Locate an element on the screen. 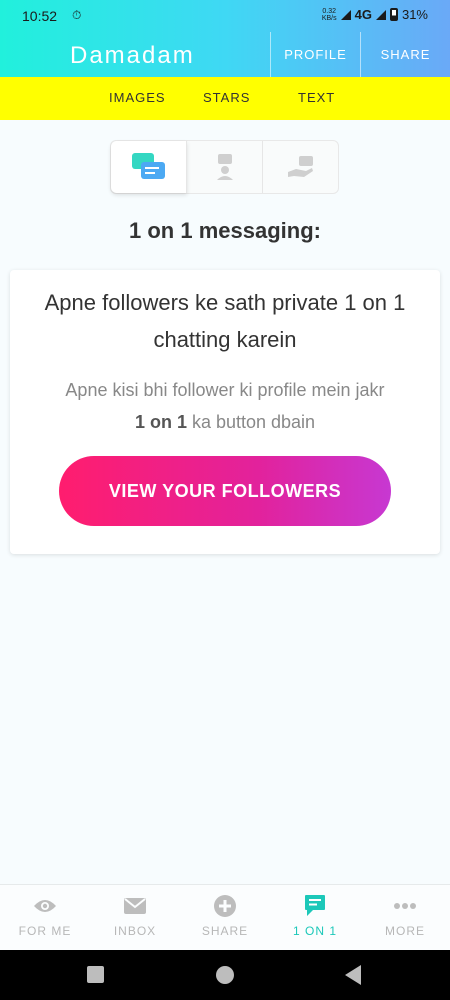  network-speed: 0.32 KB/s is located at coordinates (329, 15).